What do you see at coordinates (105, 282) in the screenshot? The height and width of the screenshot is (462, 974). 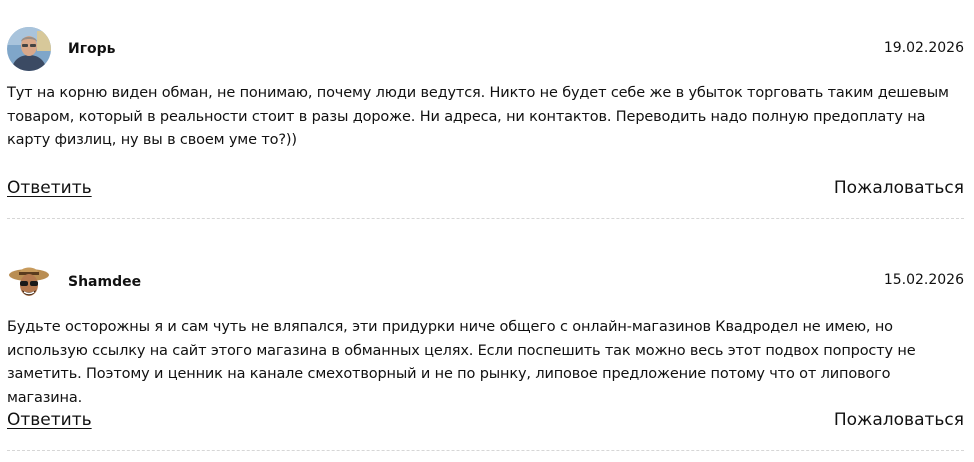 I see `comment-author: Shamdee` at bounding box center [105, 282].